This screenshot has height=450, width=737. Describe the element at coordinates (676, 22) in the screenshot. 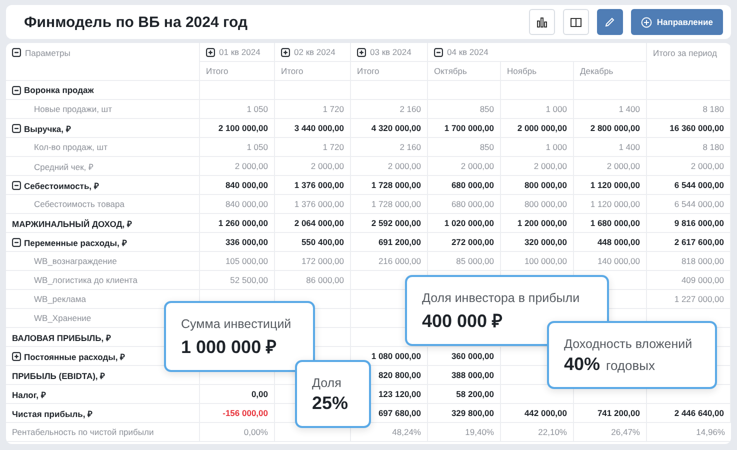

I see `add-direction-button: Направление` at that location.